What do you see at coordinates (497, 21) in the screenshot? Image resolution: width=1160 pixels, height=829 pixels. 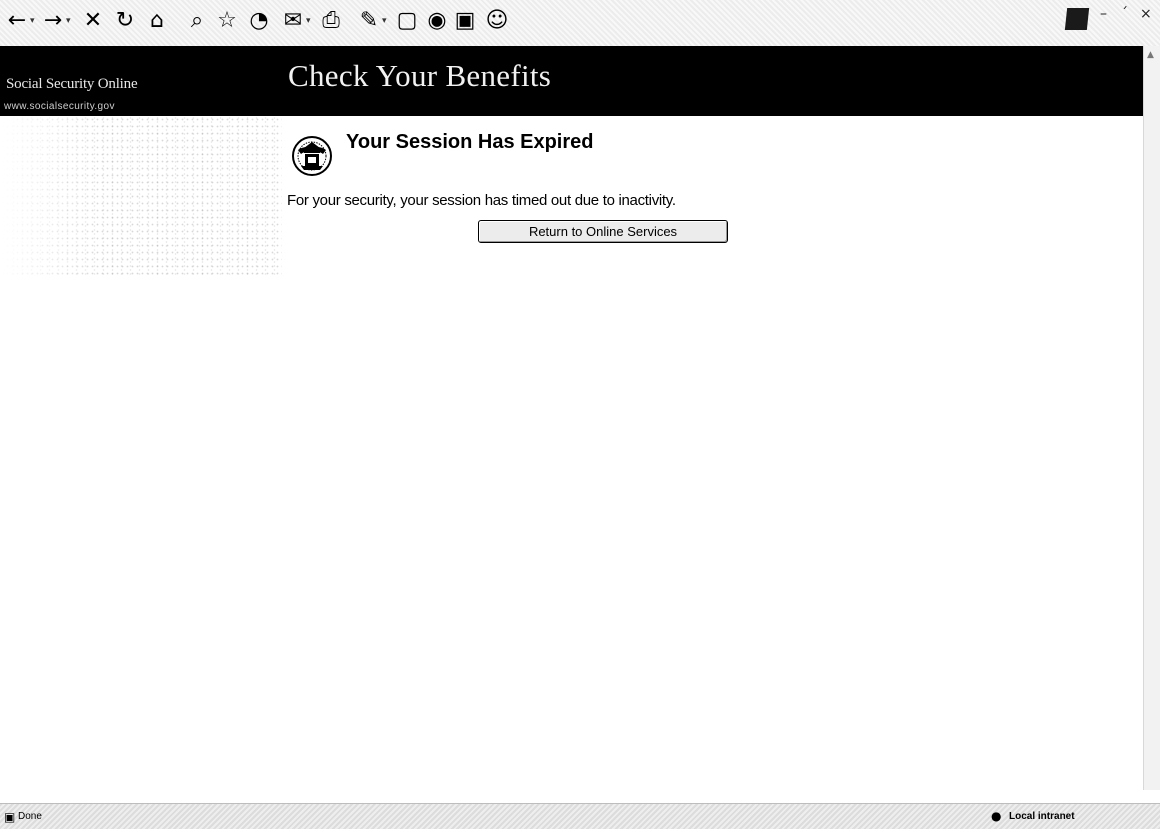 I see `users-icon: ☺` at bounding box center [497, 21].